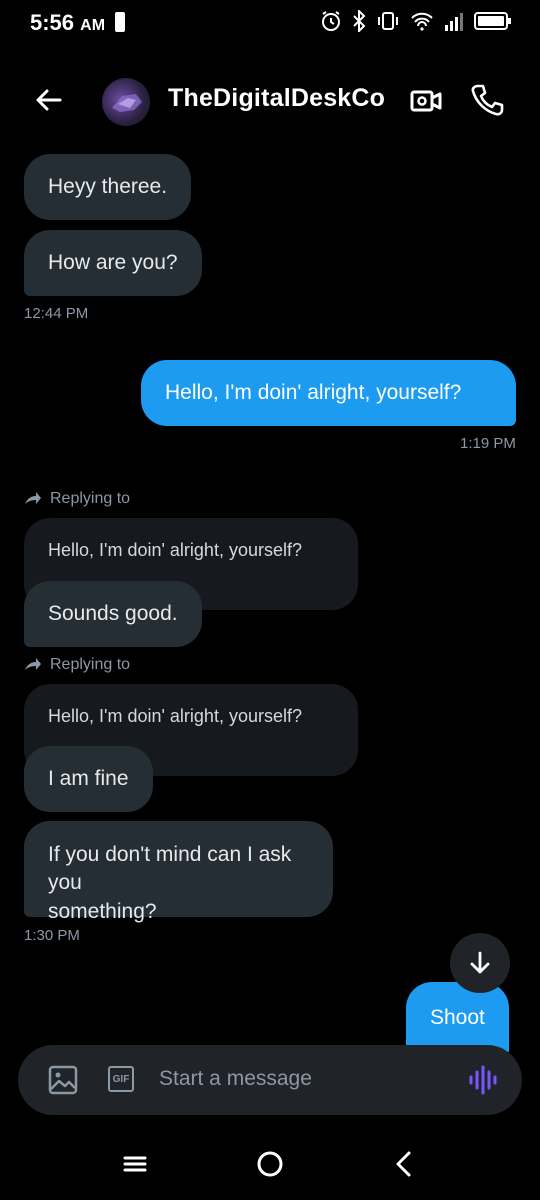 This screenshot has height=1200, width=540. What do you see at coordinates (120, 22) in the screenshot?
I see `notification-icon` at bounding box center [120, 22].